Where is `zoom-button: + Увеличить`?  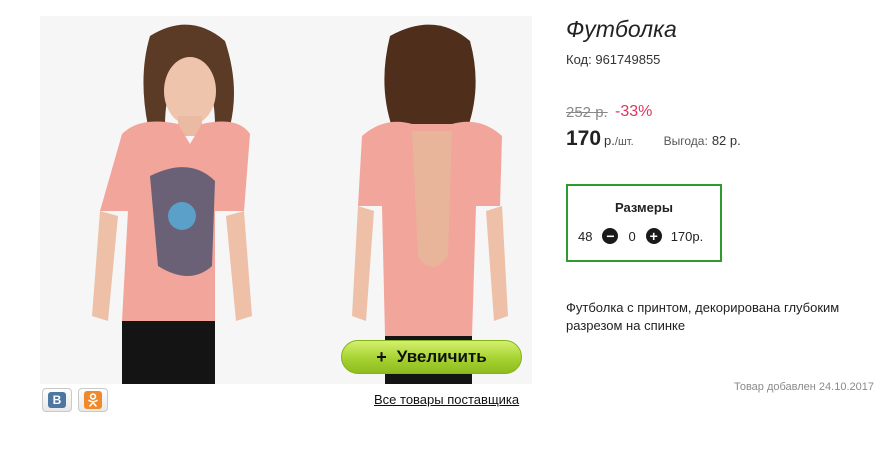
zoom-button: + Увеличить is located at coordinates (431, 357).